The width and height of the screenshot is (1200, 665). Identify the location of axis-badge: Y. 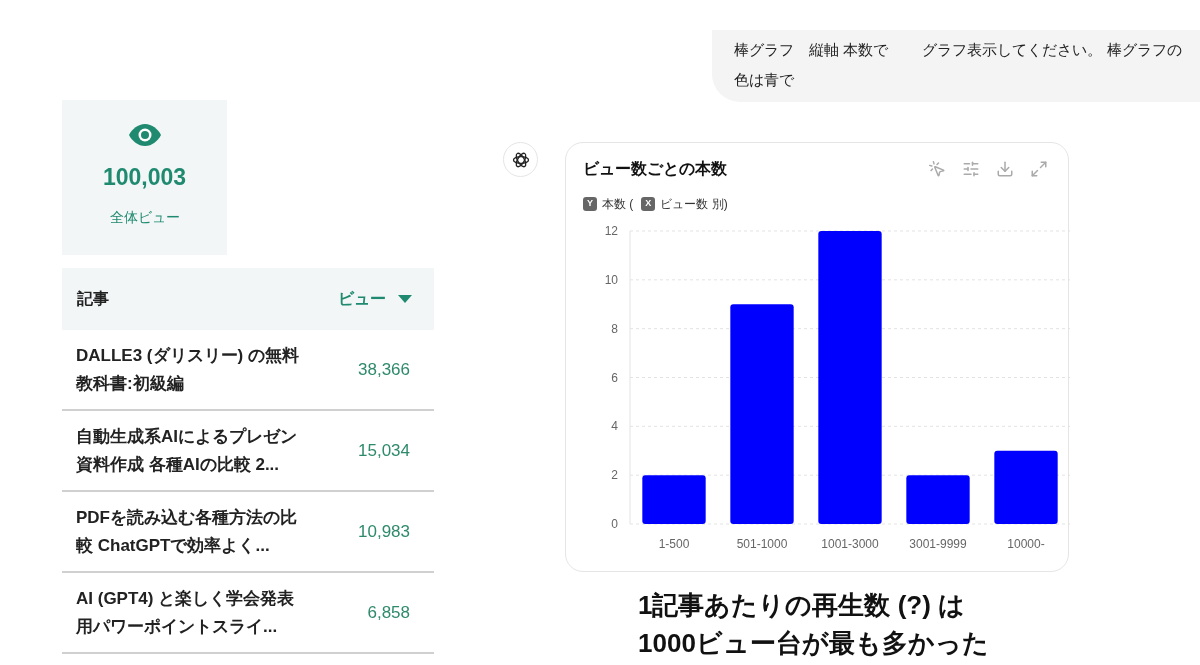
(590, 204).